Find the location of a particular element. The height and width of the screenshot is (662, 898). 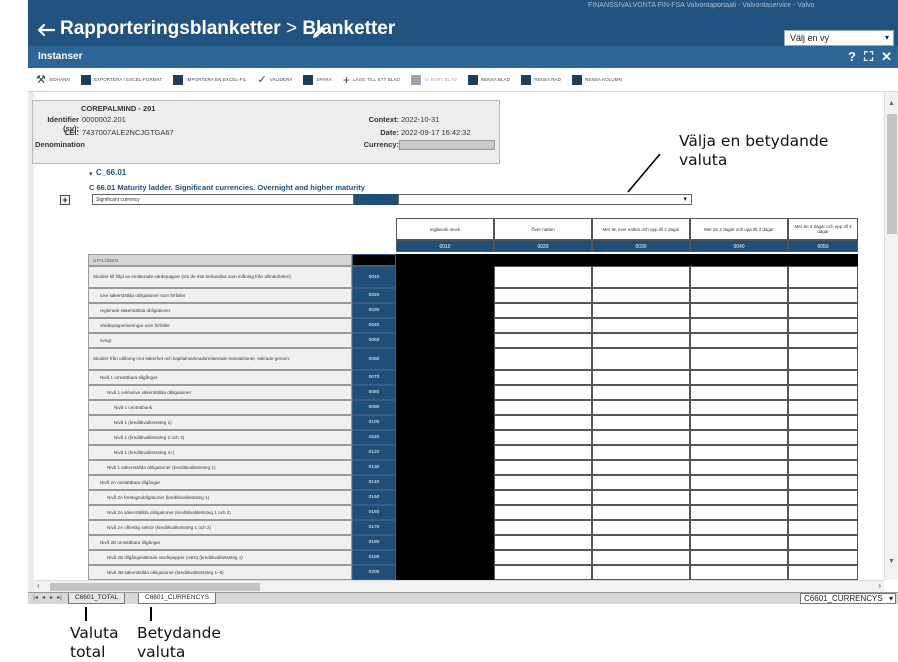

toolbar-item-0: ⚒ SIDHANN is located at coordinates (53, 80).